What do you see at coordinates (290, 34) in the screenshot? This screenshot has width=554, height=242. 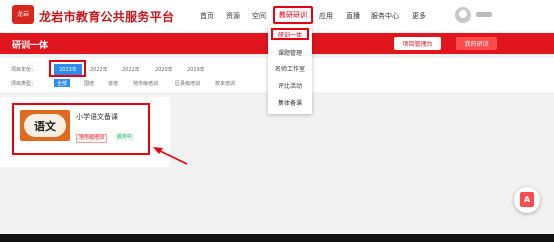 I see `dropdown-item-training-integration: 研训一体` at bounding box center [290, 34].